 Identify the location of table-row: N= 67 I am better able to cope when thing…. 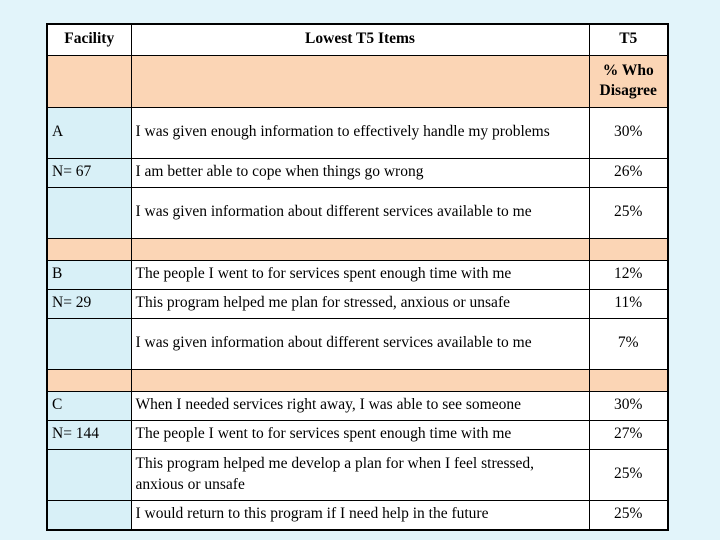
(357, 173).